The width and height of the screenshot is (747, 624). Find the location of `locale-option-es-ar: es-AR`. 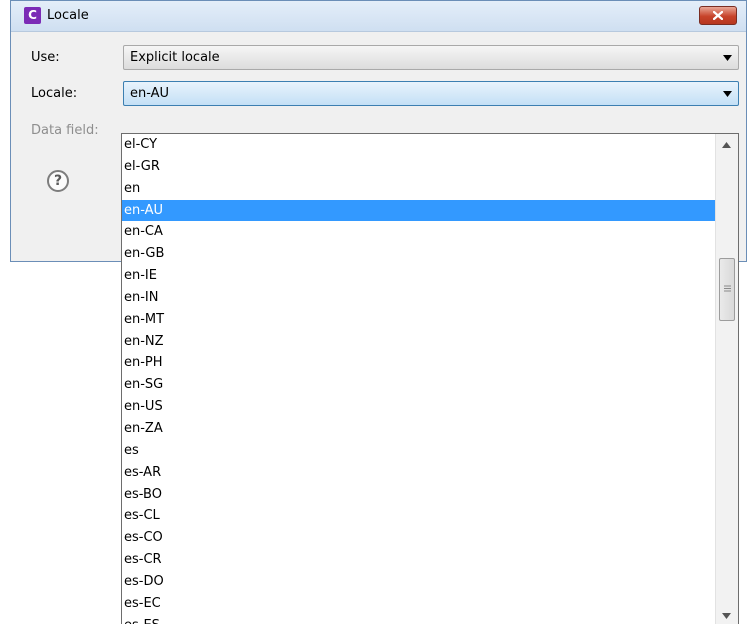

locale-option-es-ar: es-AR is located at coordinates (418, 473).